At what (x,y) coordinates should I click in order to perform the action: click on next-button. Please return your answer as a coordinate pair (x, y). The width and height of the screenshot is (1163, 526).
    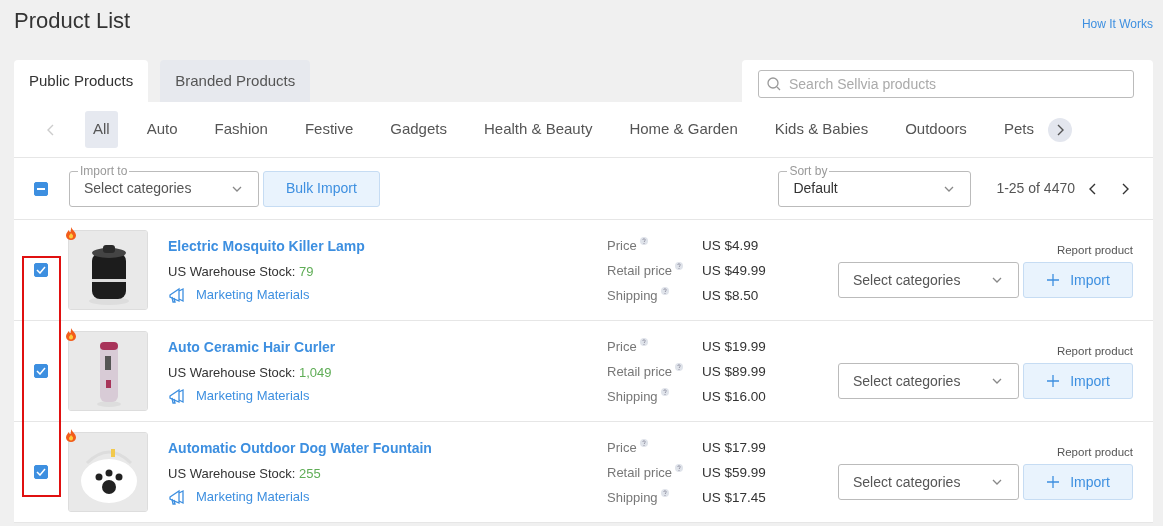
    Looking at the image, I should click on (1059, 129).